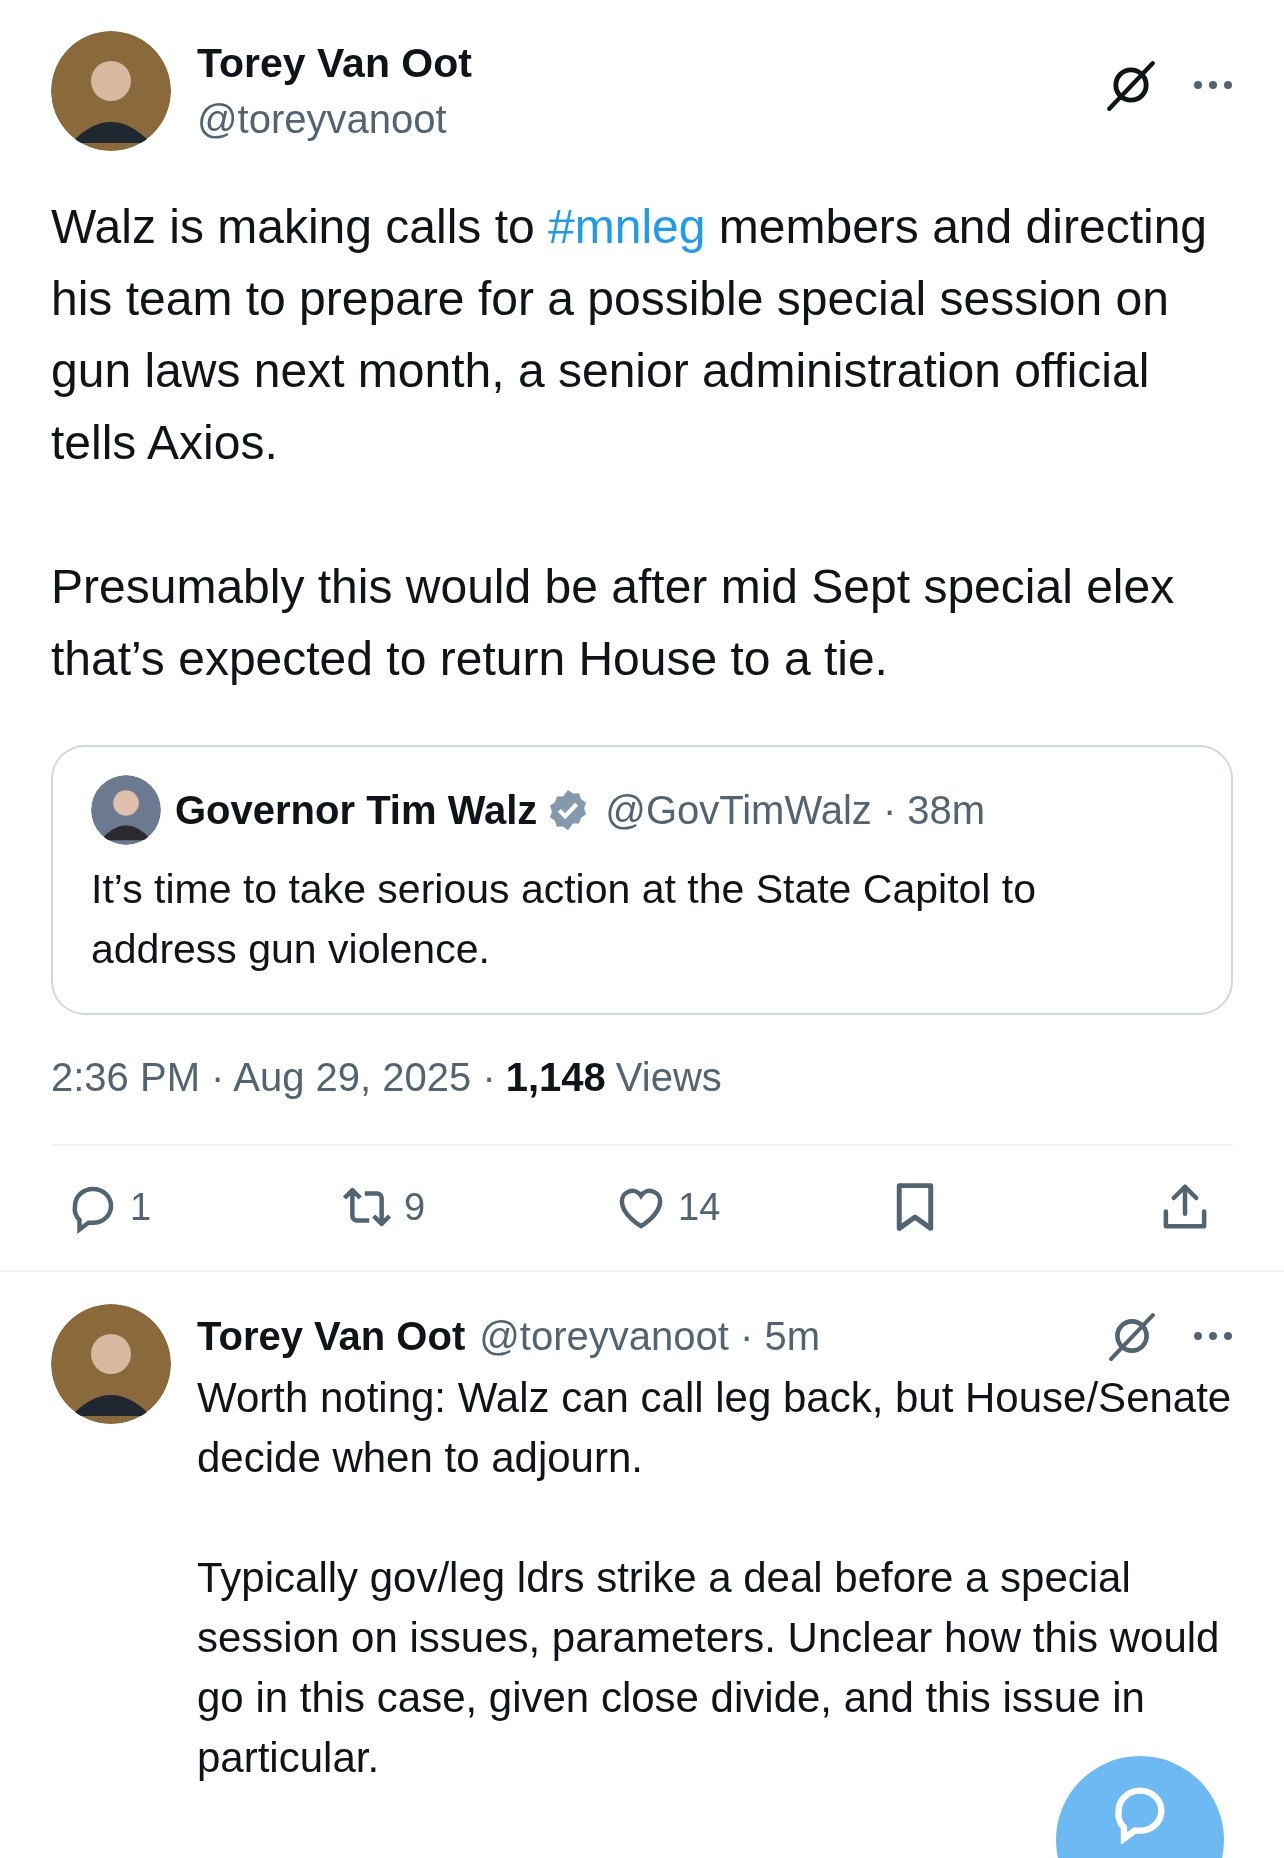 This screenshot has height=1858, width=1284. What do you see at coordinates (795, 810) in the screenshot?
I see `quoted-handle-time: @GovTimWalz · 38m` at bounding box center [795, 810].